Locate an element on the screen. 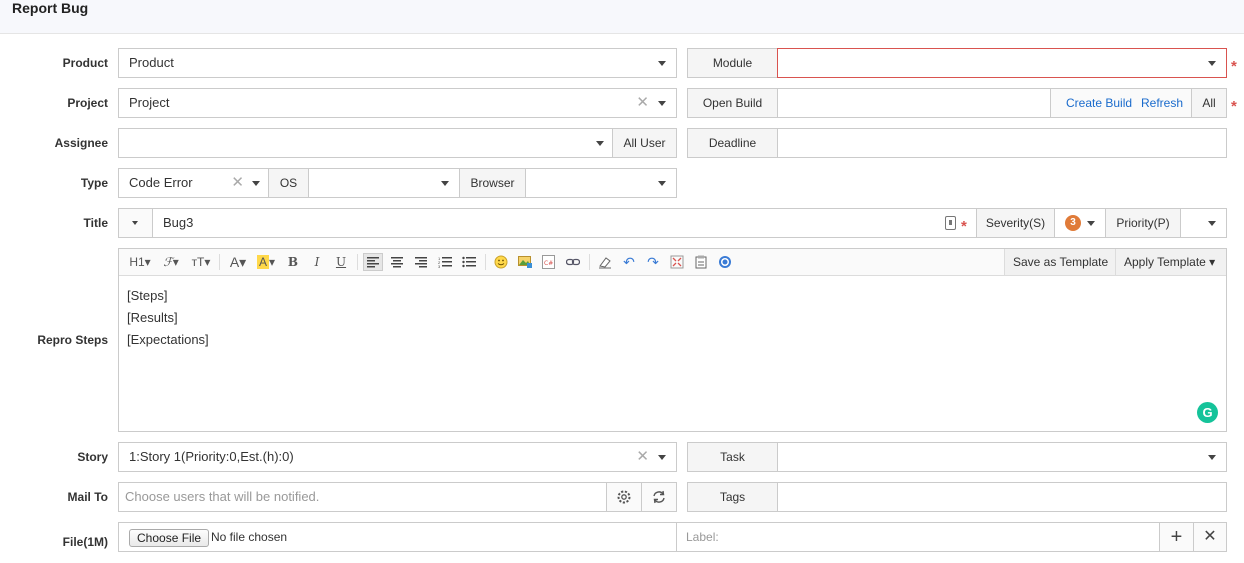 This screenshot has height=563, width=1244. svg-text: C# is located at coordinates (548, 263).